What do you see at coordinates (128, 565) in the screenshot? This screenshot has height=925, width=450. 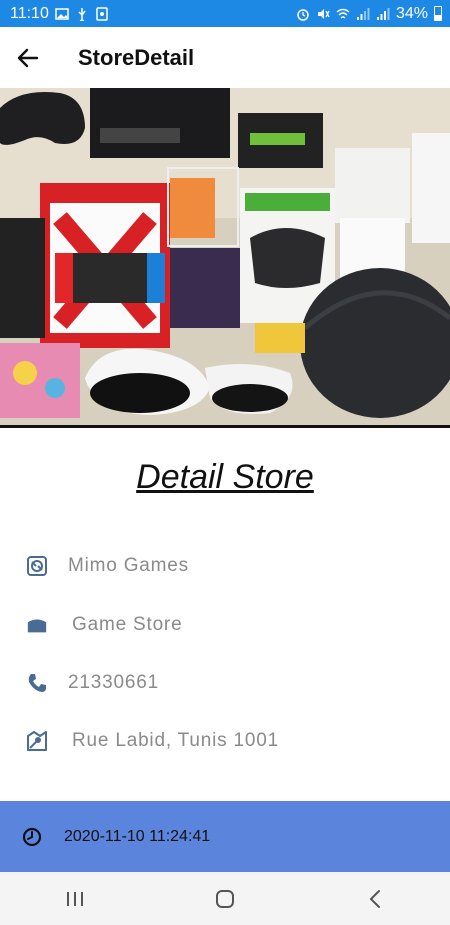 I see `store-name: Mimo Games` at bounding box center [128, 565].